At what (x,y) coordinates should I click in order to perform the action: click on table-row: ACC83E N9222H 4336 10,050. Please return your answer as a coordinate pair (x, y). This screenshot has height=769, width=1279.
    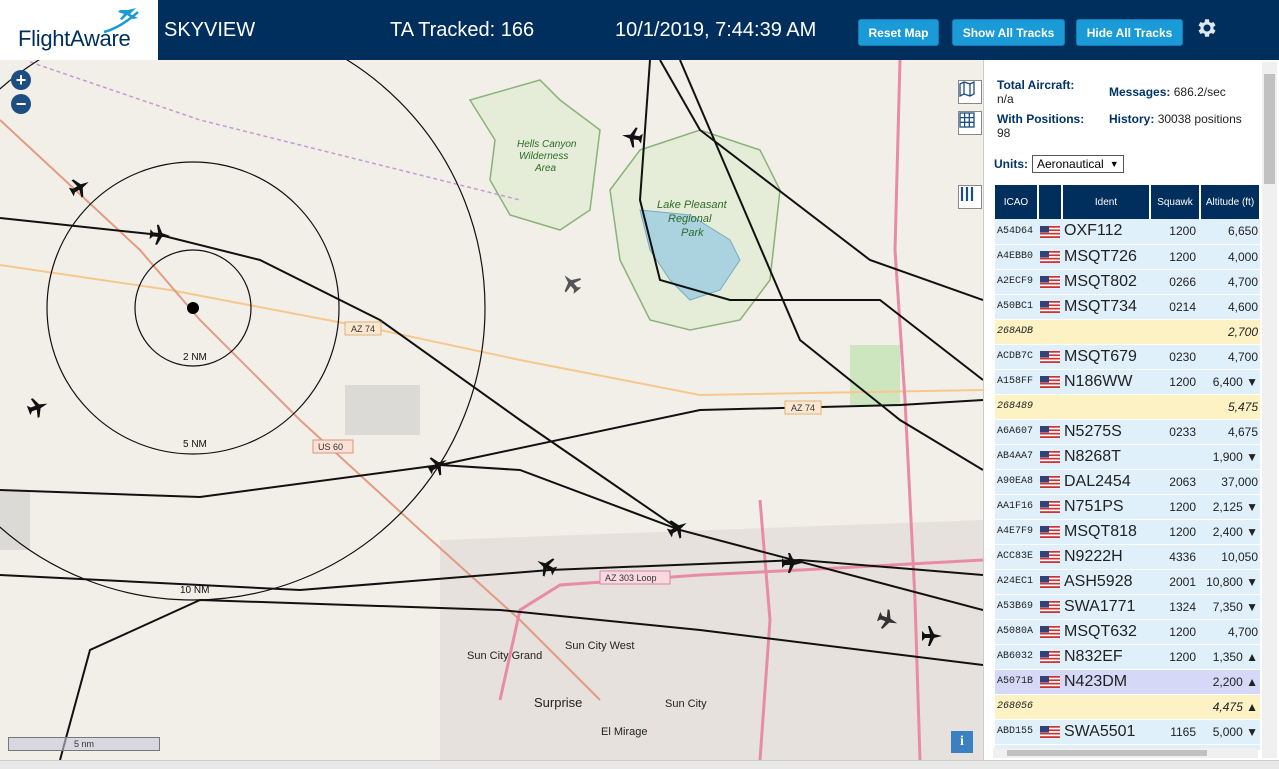
    Looking at the image, I should click on (1127, 557).